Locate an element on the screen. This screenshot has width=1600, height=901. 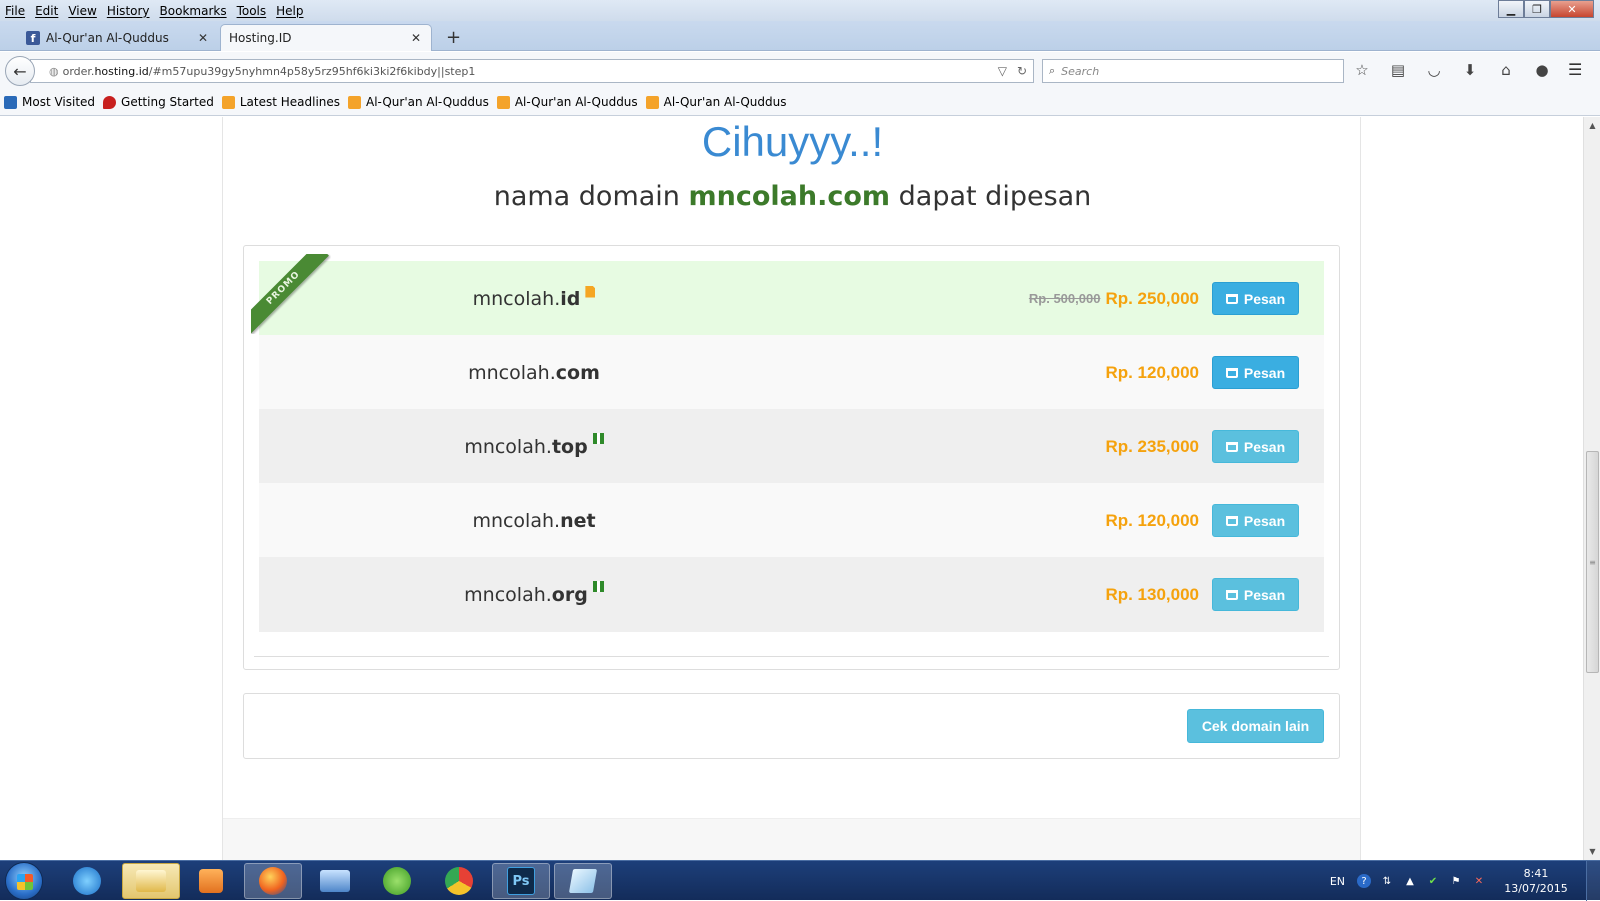
language-indicator: EN is located at coordinates (1337, 881).